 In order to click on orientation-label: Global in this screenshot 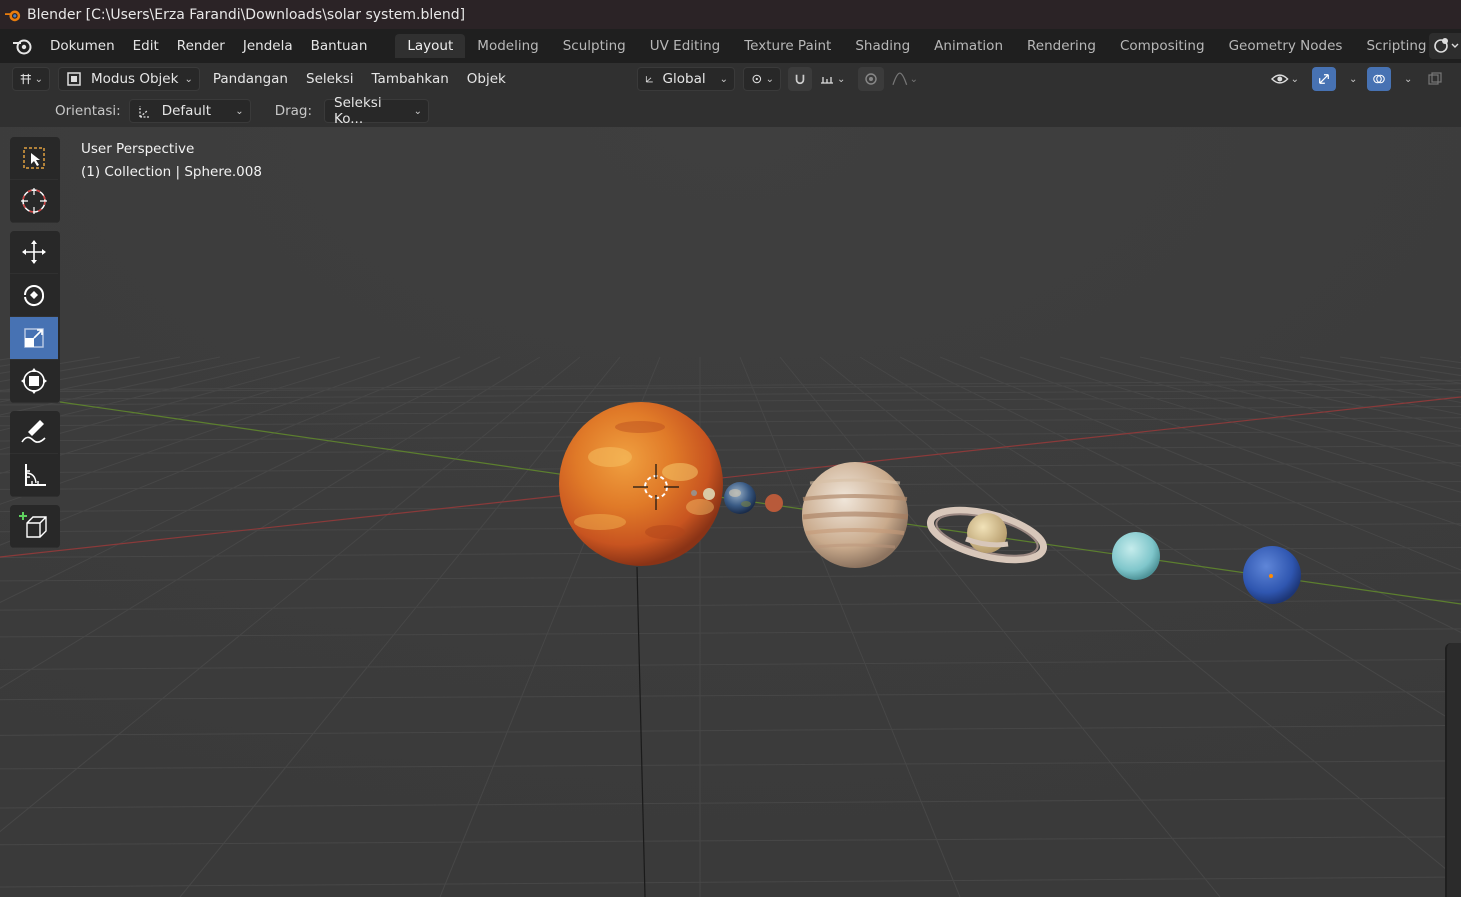, I will do `click(684, 79)`.